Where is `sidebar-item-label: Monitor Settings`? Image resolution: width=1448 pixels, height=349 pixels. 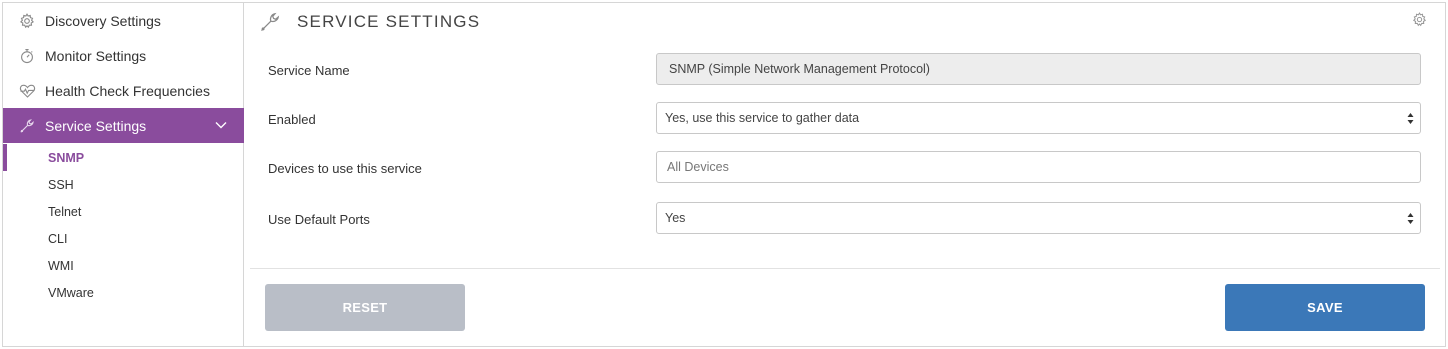 sidebar-item-label: Monitor Settings is located at coordinates (96, 55).